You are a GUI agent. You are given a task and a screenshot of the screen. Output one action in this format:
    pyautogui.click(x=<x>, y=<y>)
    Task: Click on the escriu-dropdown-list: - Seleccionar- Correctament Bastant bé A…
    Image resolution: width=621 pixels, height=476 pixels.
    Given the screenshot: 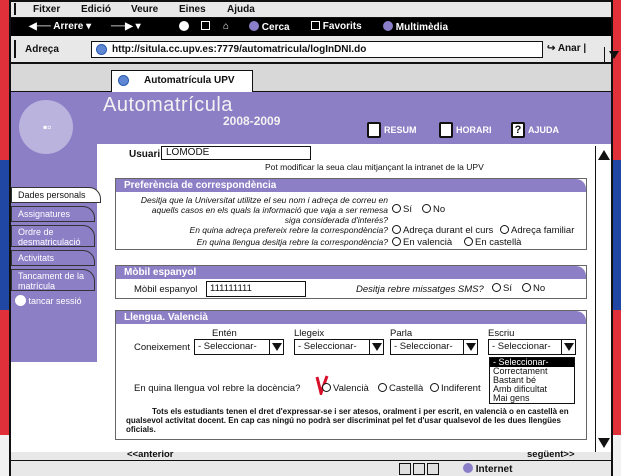 What is the action you would take?
    pyautogui.click(x=532, y=380)
    